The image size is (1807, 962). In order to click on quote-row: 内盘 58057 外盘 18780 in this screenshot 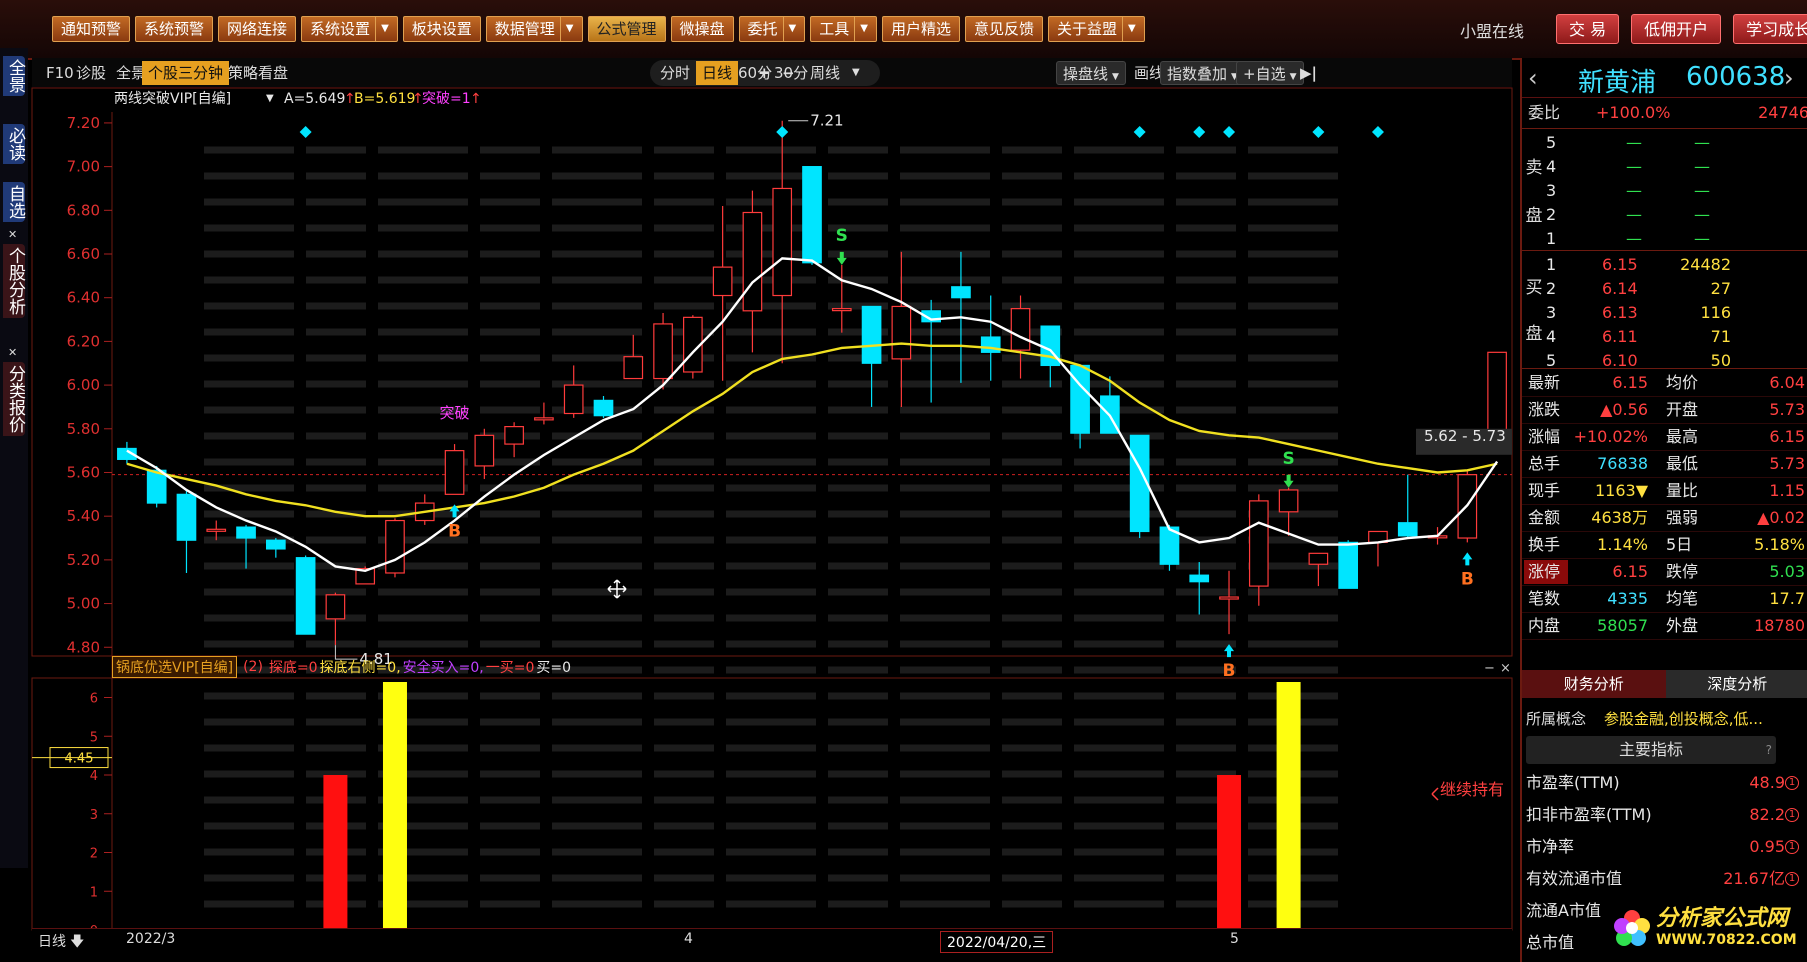, I will do `click(1664, 626)`.